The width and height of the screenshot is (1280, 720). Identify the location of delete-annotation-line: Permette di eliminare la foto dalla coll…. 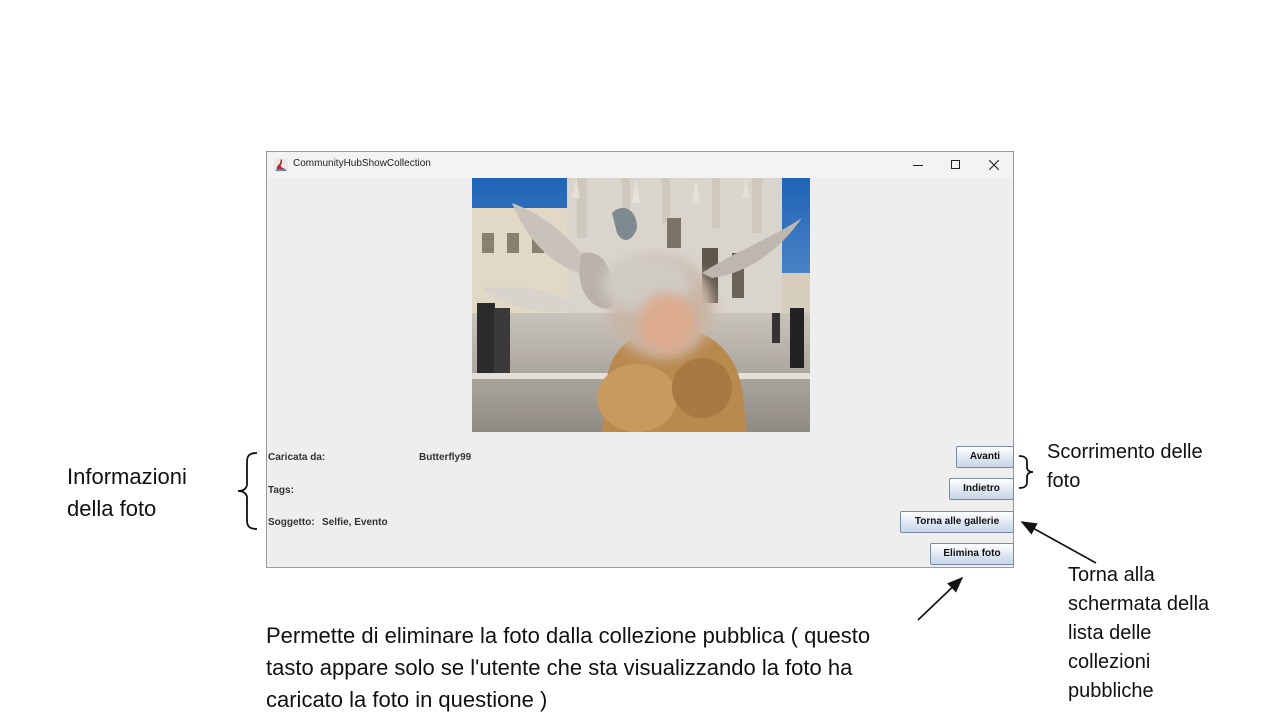
(568, 635).